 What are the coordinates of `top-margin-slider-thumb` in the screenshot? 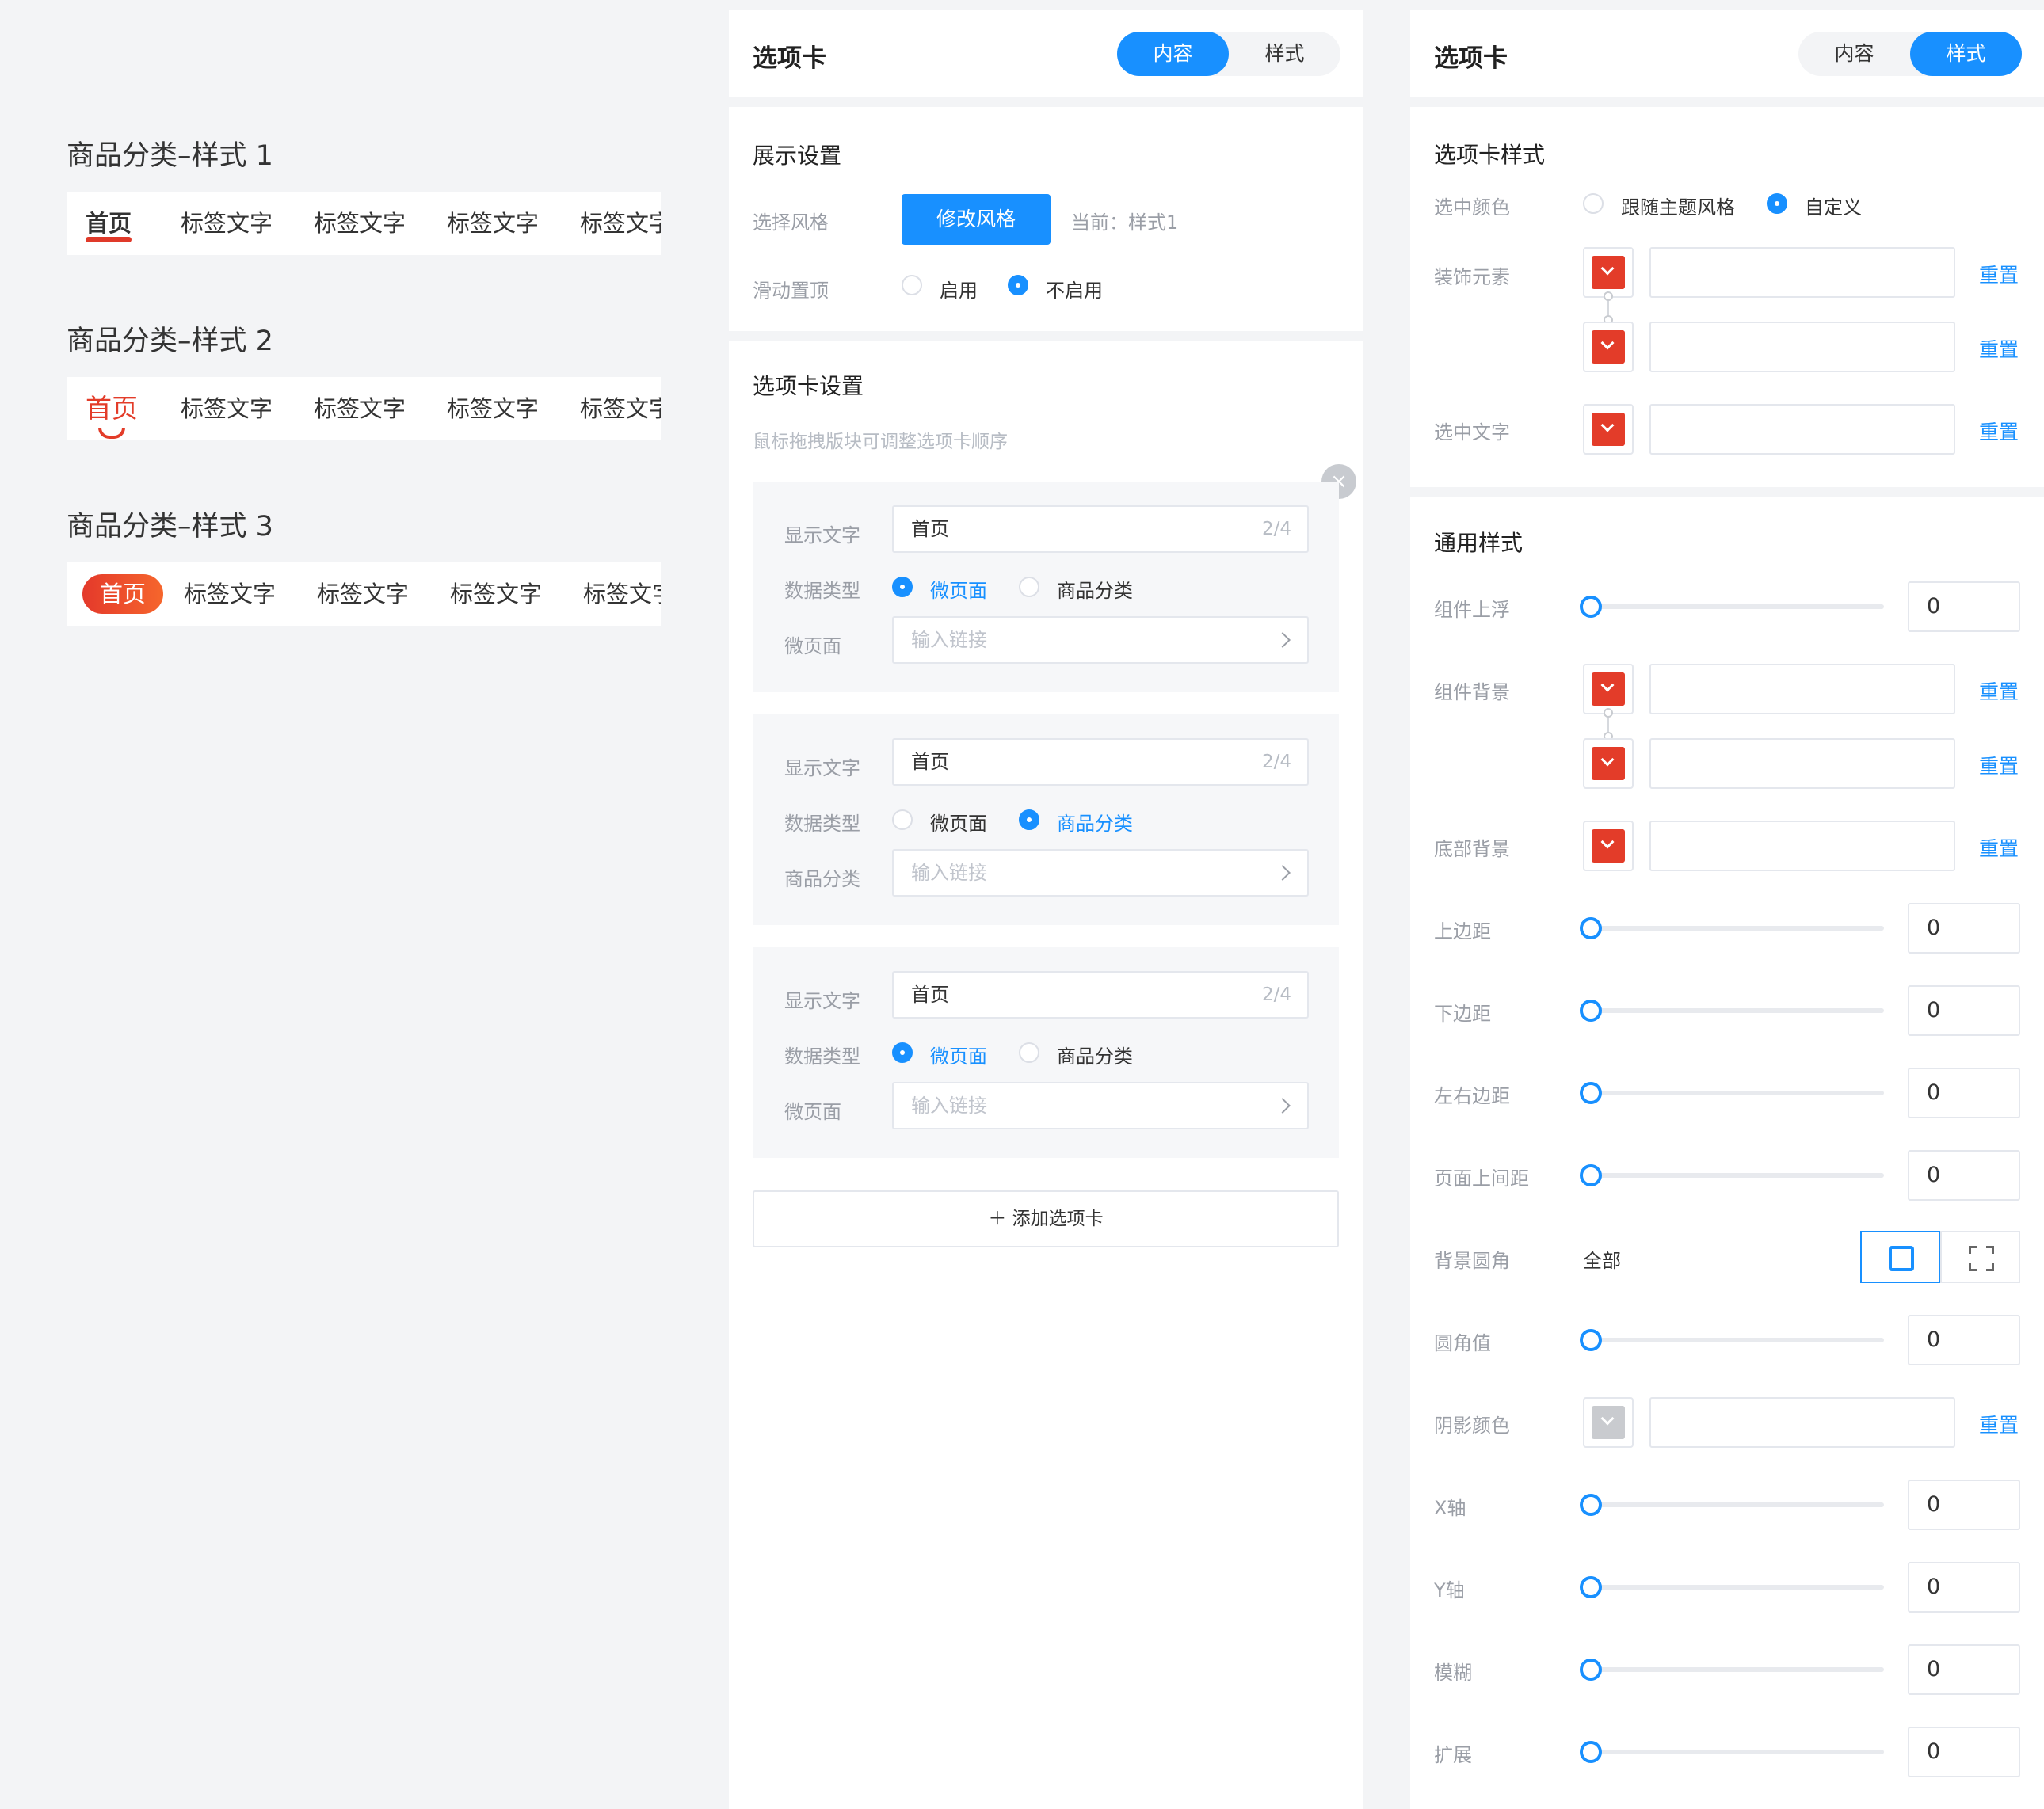 It's located at (1591, 928).